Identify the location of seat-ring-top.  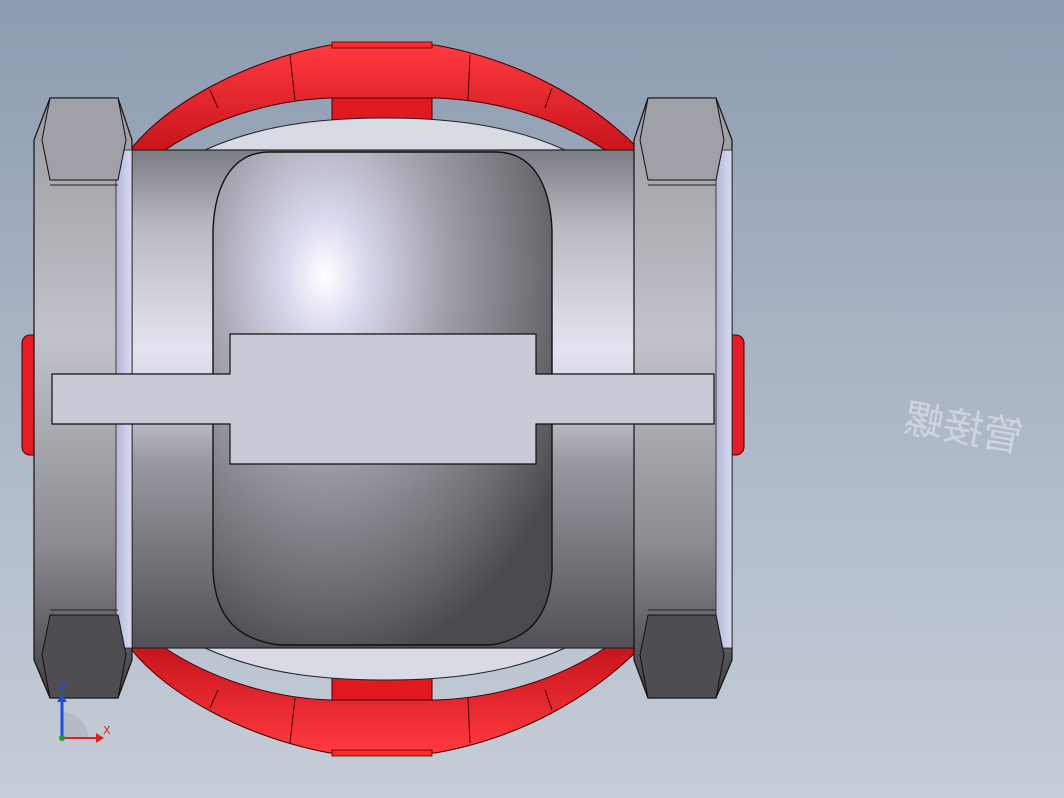
(385, 134).